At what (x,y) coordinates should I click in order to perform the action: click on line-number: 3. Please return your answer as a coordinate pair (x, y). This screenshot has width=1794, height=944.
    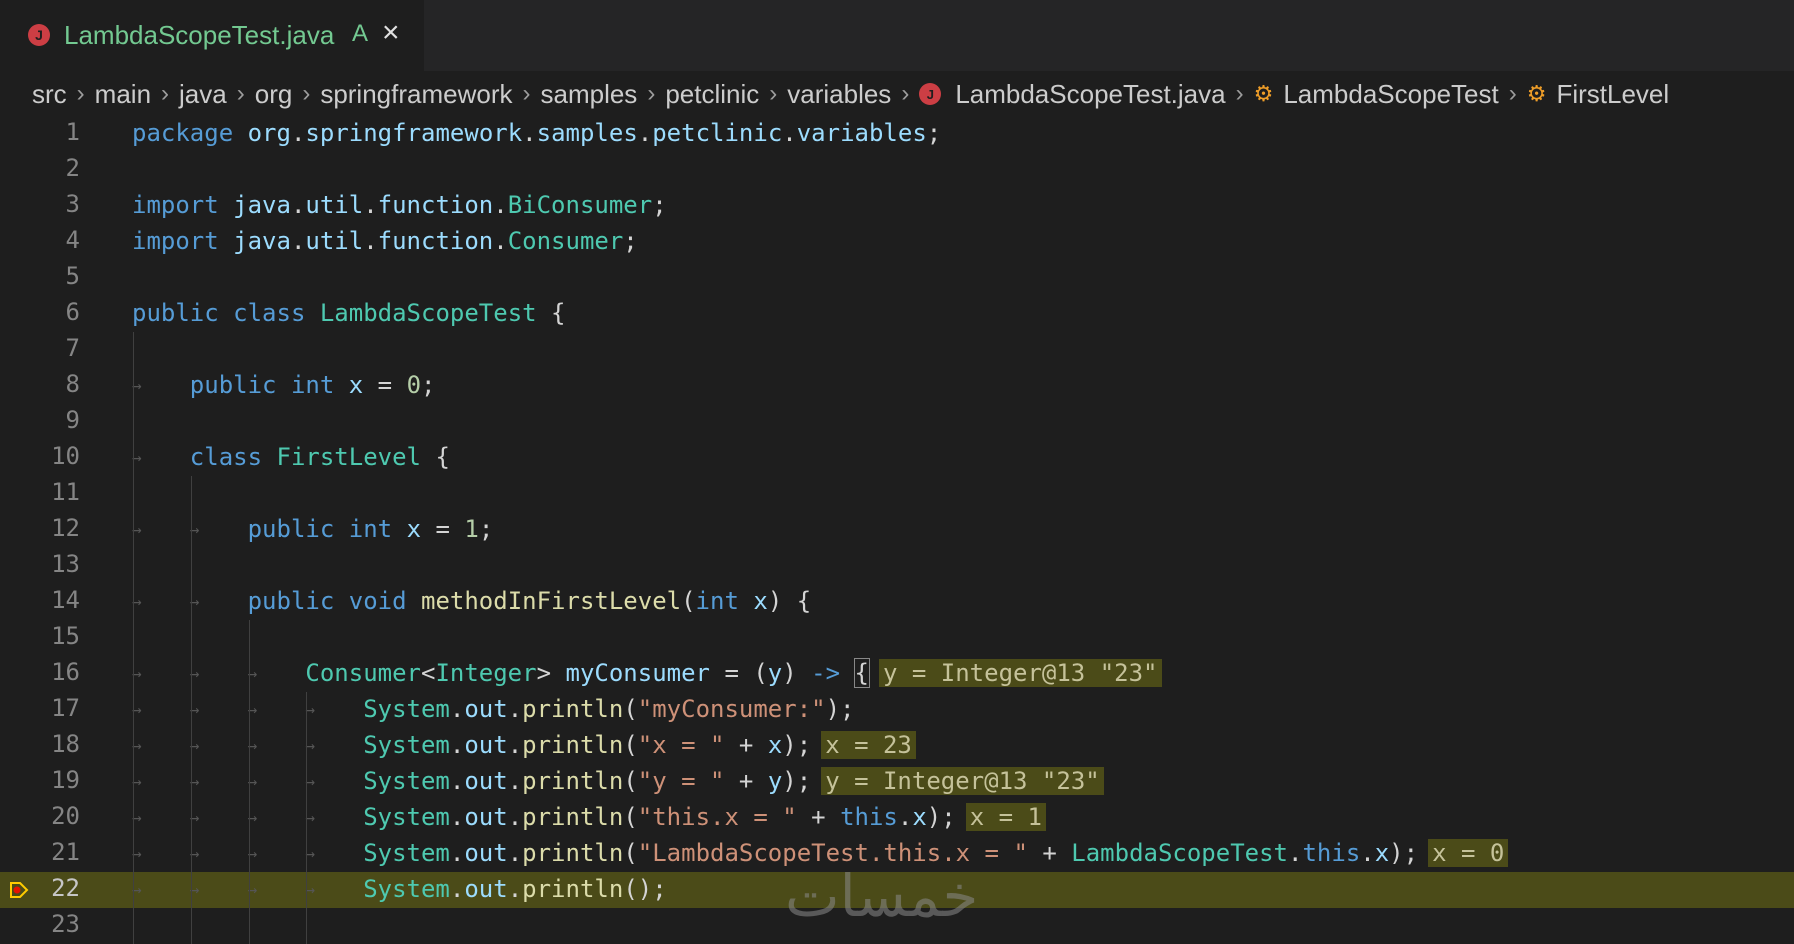
    Looking at the image, I should click on (40, 204).